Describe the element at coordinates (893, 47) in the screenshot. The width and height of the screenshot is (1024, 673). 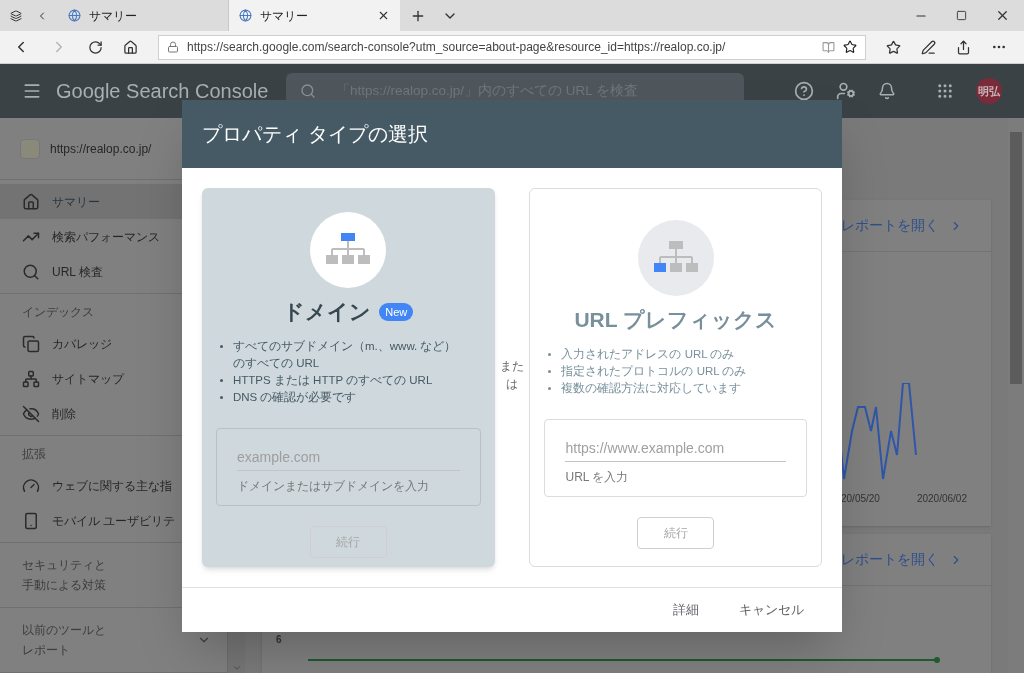
I see `favorites-icon` at that location.